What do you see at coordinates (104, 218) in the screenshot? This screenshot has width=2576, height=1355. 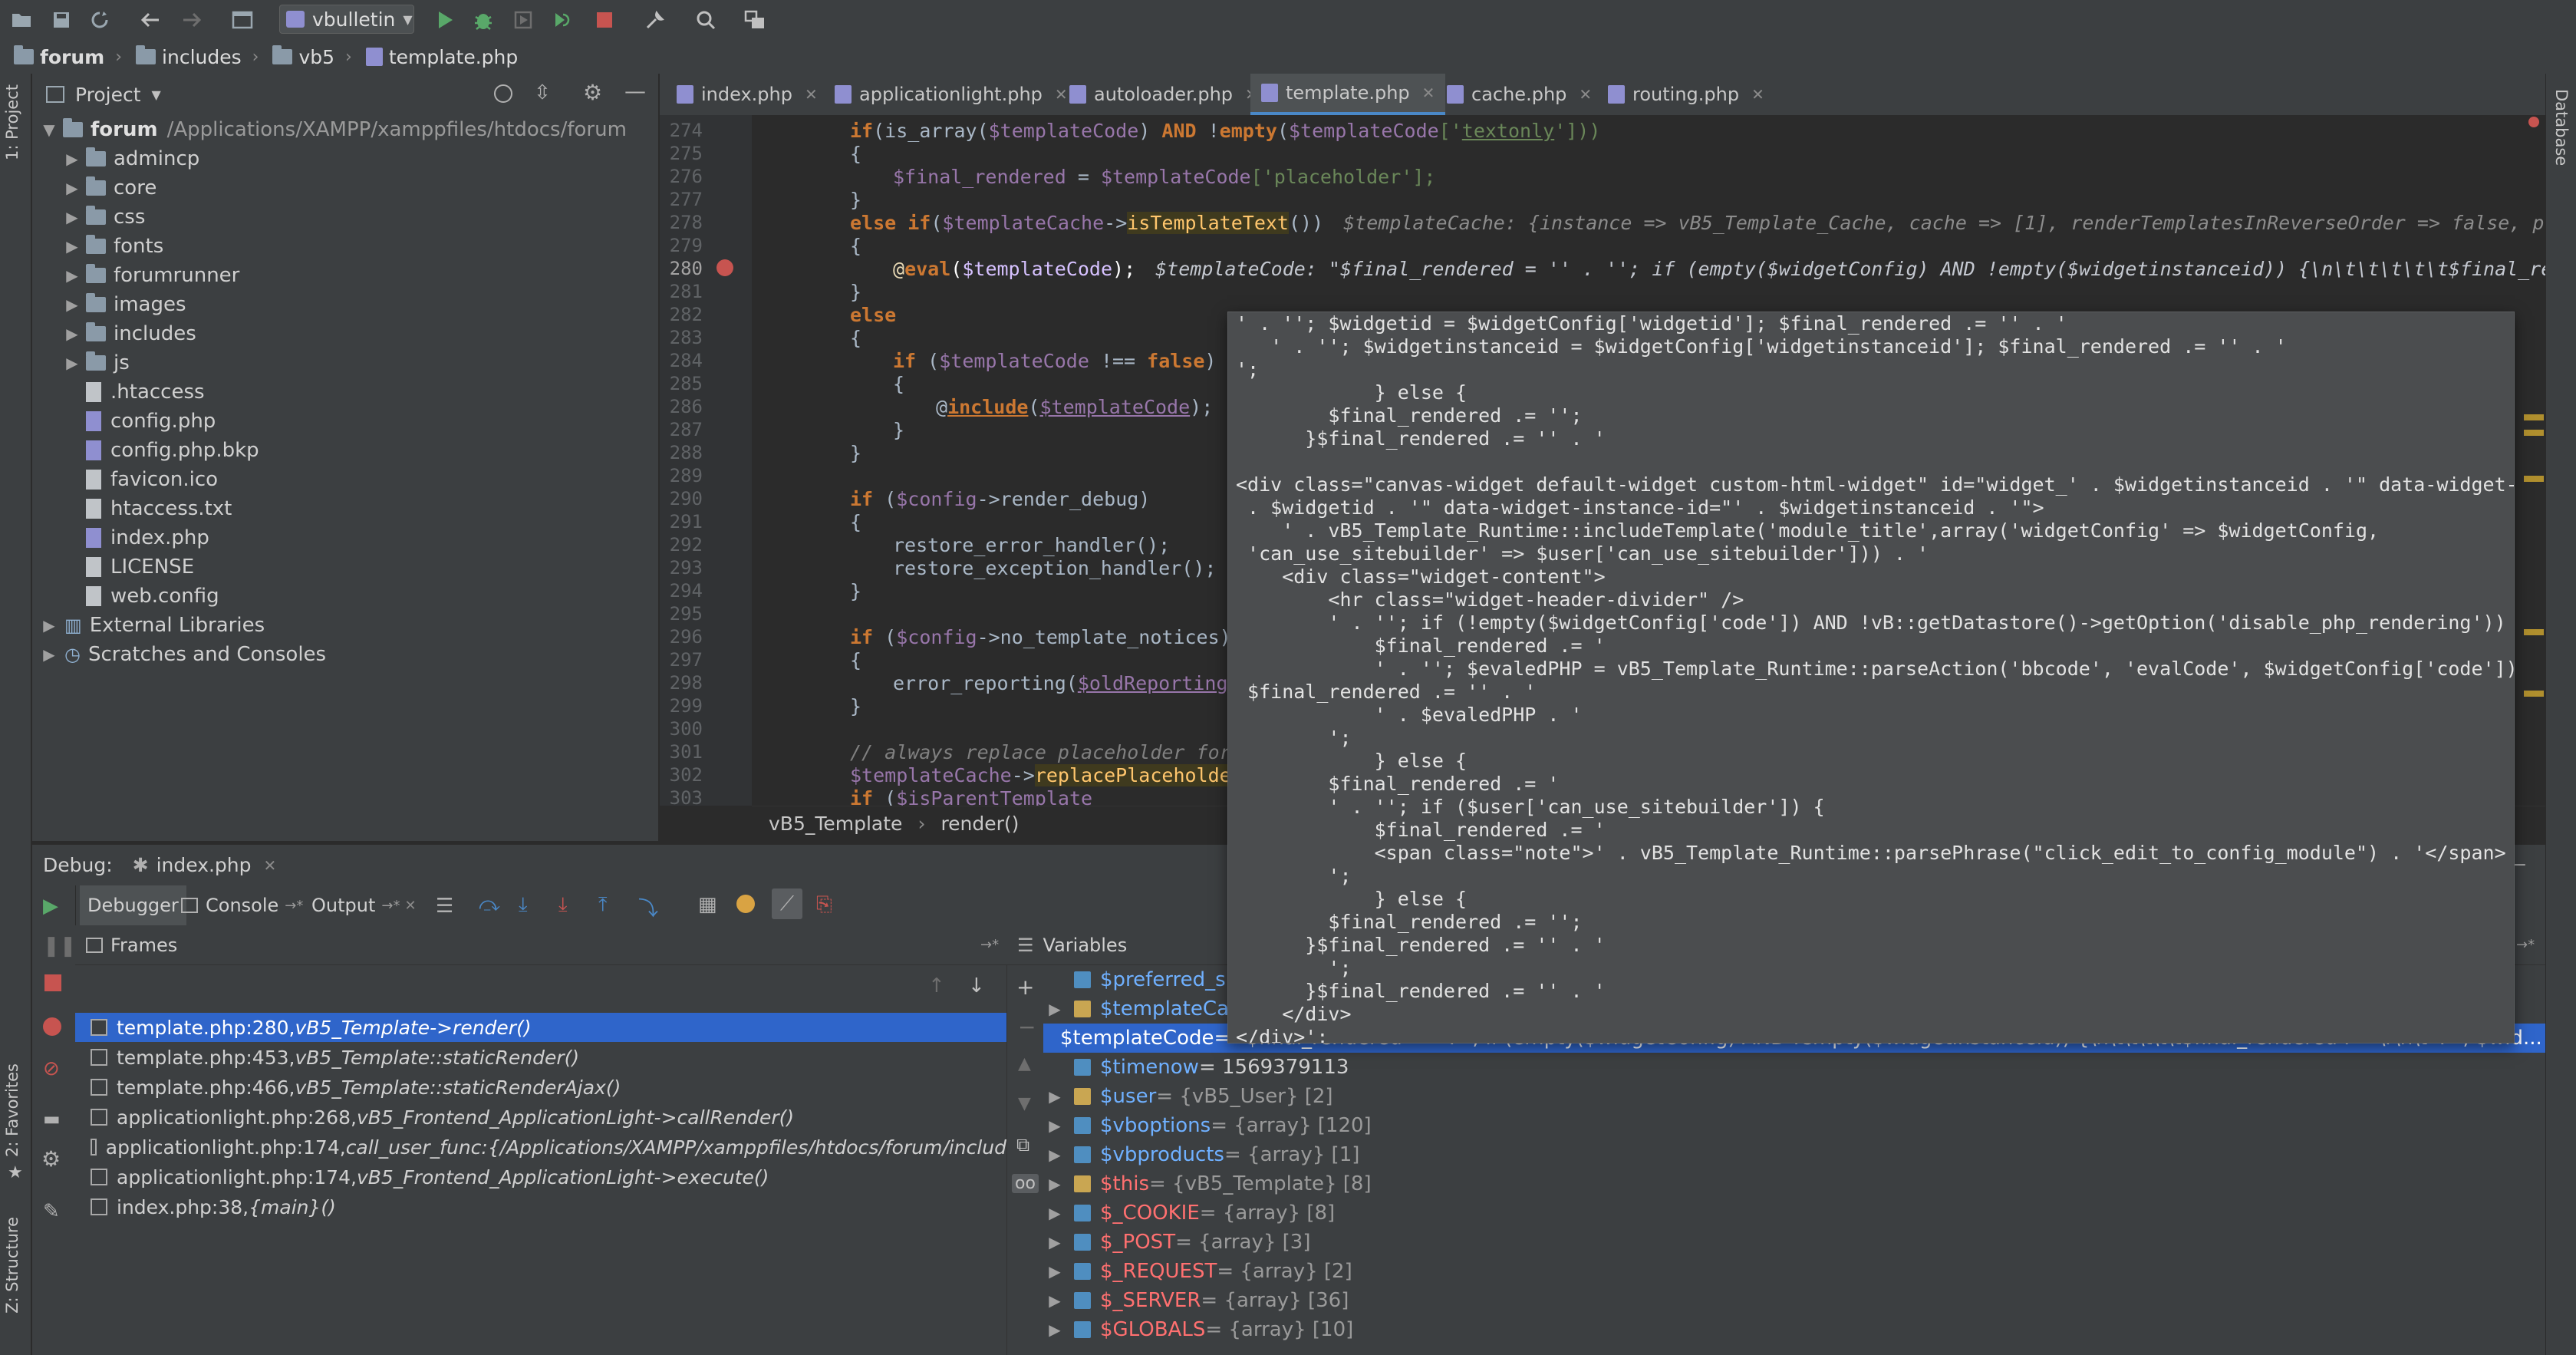 I see `tree-item-folder: ▶ css` at bounding box center [104, 218].